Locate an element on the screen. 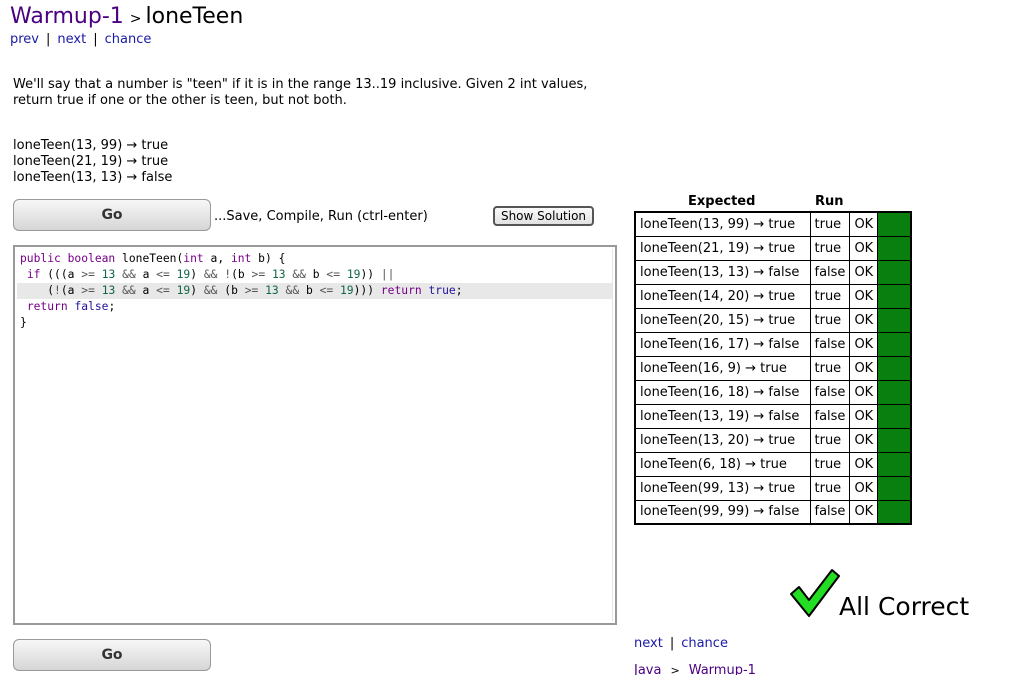 The image size is (1021, 675). expected-cell: loneTeen(6, 18) → true is located at coordinates (722, 464).